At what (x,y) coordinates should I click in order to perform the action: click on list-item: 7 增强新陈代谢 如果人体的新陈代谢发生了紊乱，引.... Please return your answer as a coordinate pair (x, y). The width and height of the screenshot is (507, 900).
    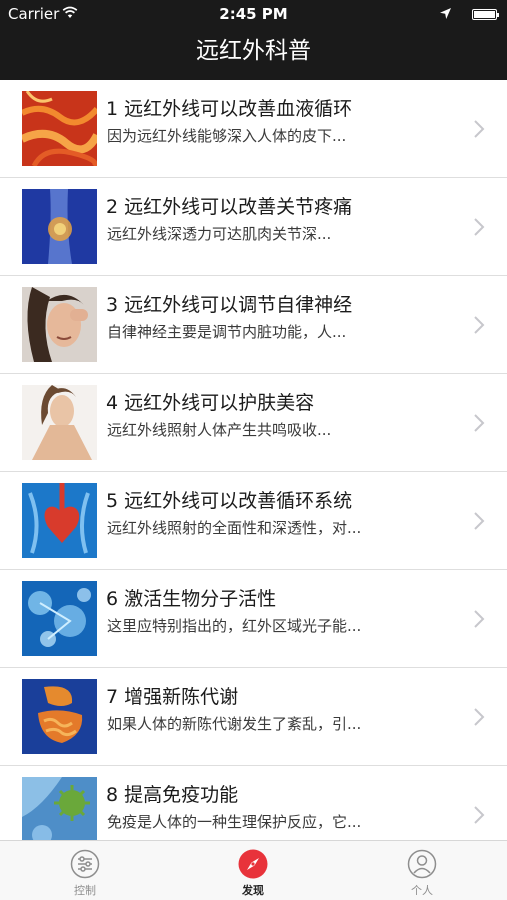
    Looking at the image, I should click on (253, 717).